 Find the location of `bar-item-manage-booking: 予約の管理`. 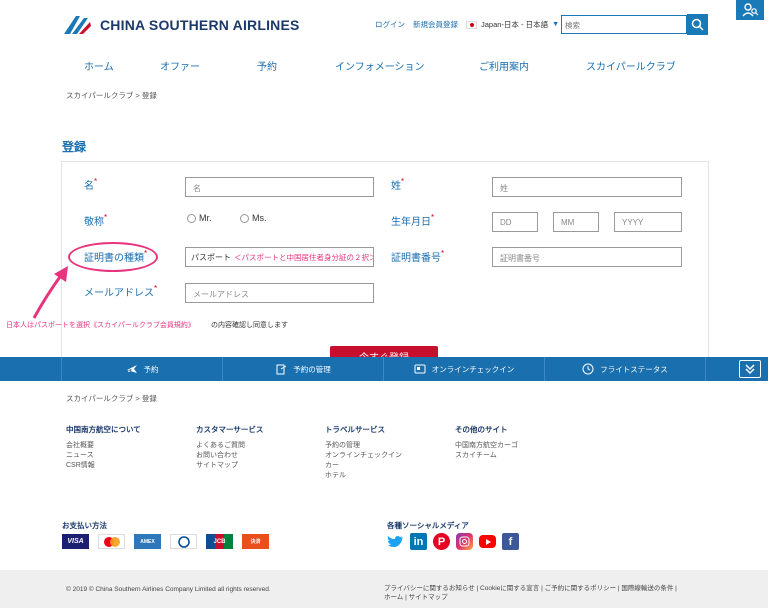

bar-item-manage-booking: 予約の管理 is located at coordinates (303, 369).